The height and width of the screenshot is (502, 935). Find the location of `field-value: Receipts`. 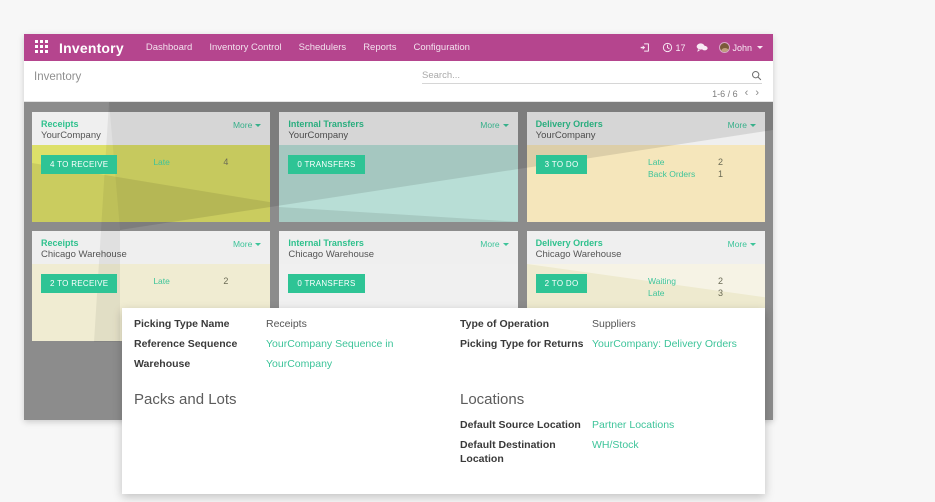

field-value: Receipts is located at coordinates (286, 324).